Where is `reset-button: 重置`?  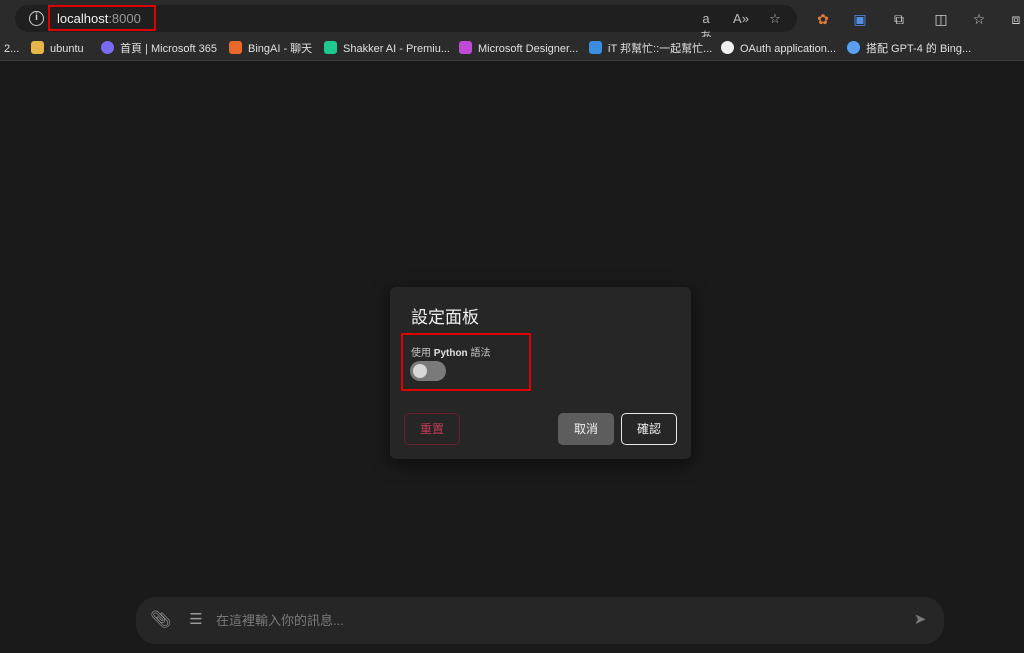
reset-button: 重置 is located at coordinates (432, 429).